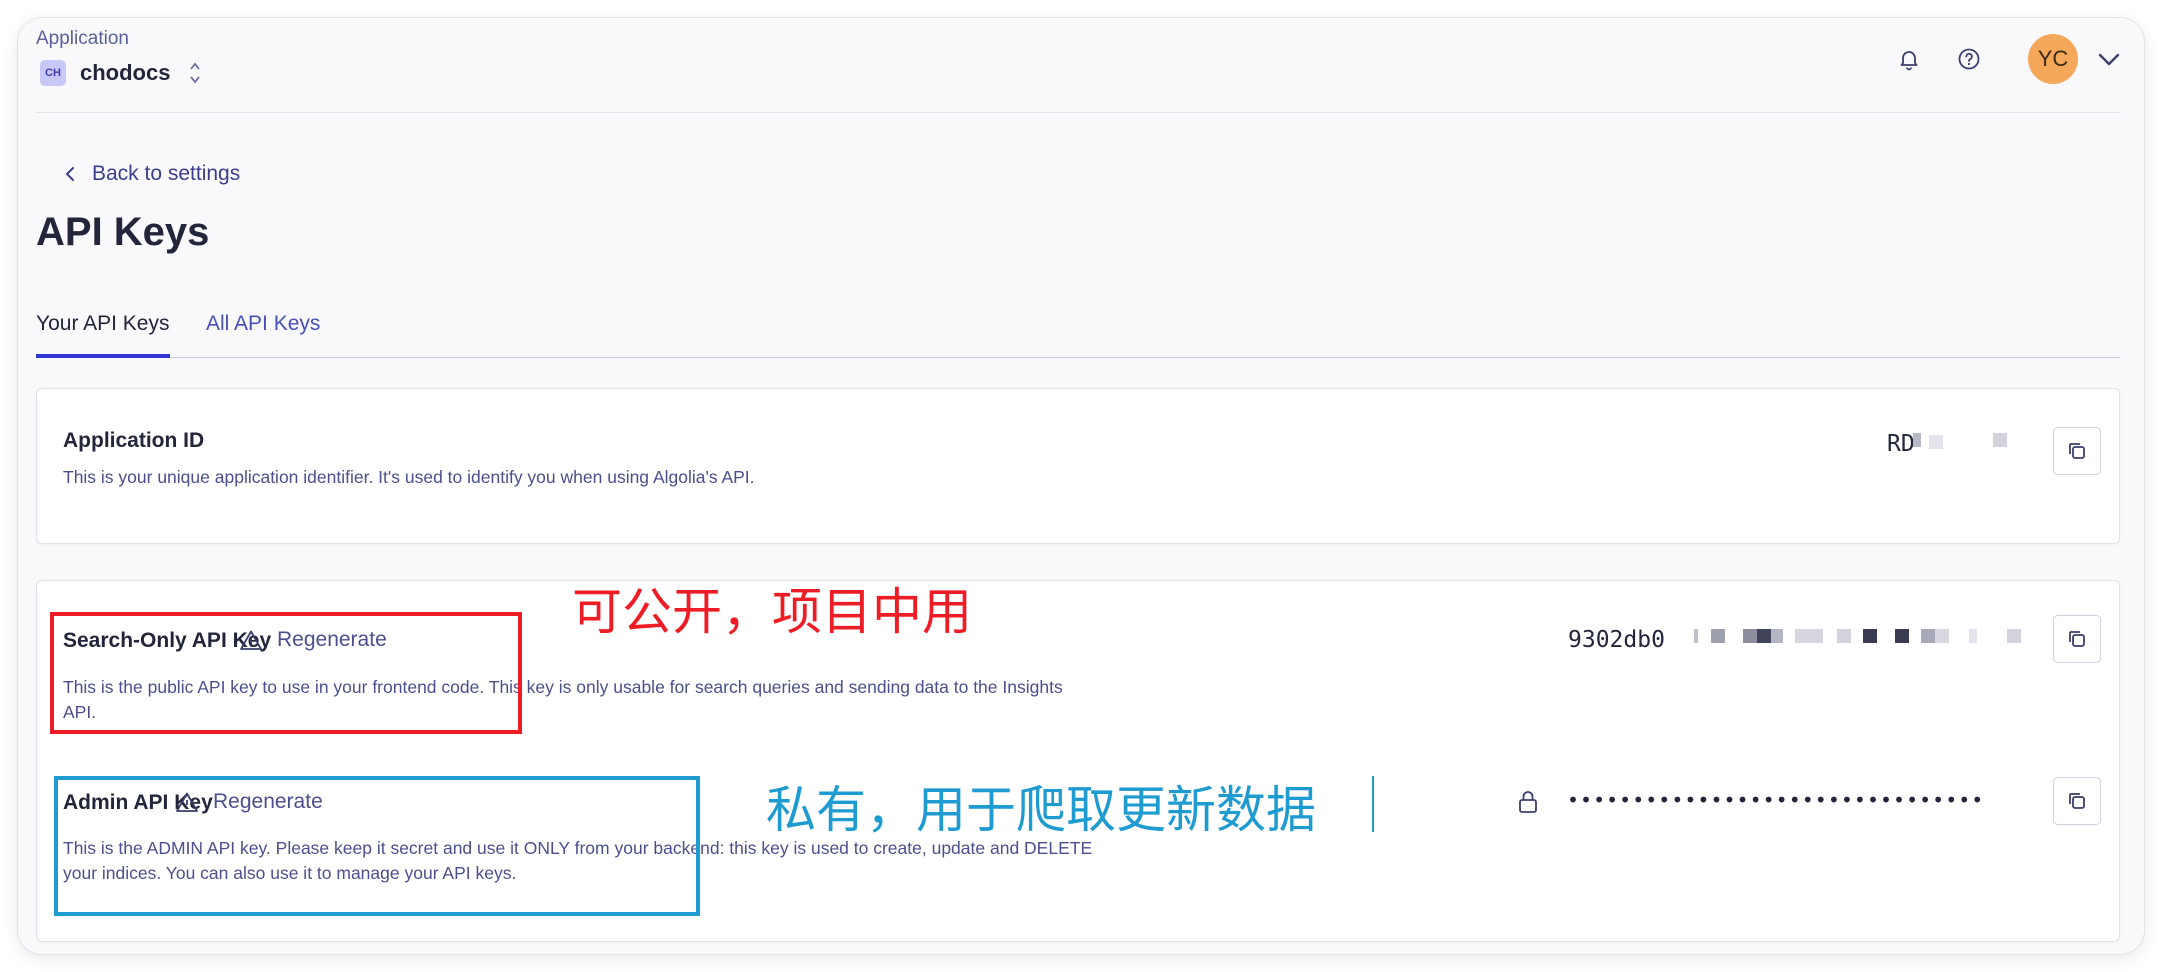 The image size is (2164, 972). What do you see at coordinates (286, 673) in the screenshot?
I see `annotation-box-search-key` at bounding box center [286, 673].